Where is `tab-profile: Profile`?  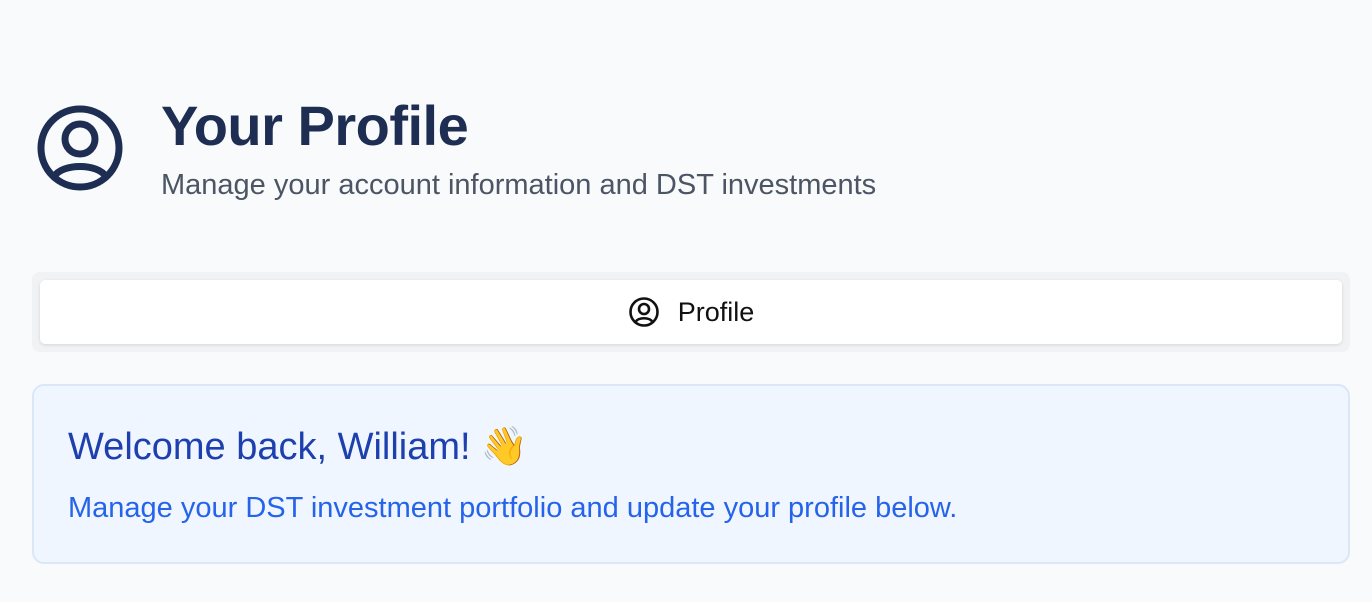 tab-profile: Profile is located at coordinates (691, 312).